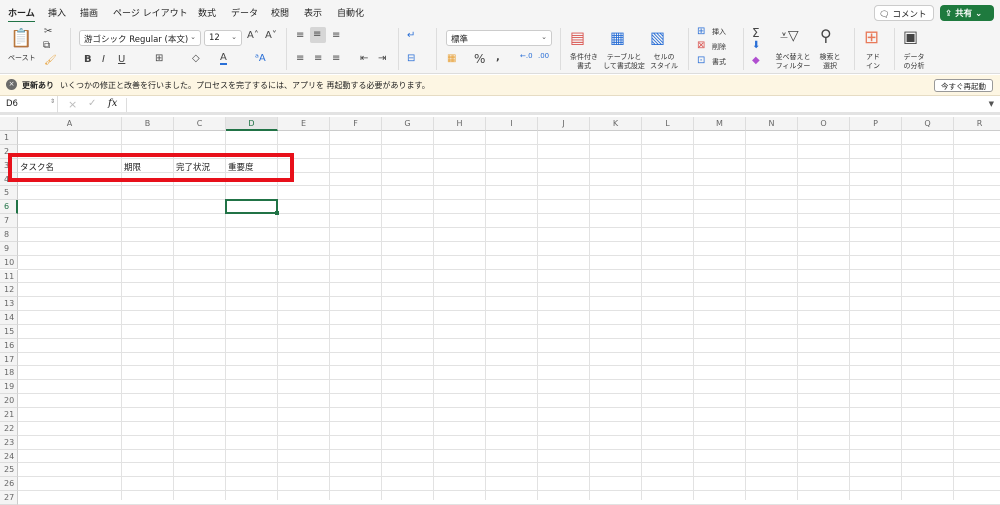  I want to click on column-header-C: C, so click(200, 124).